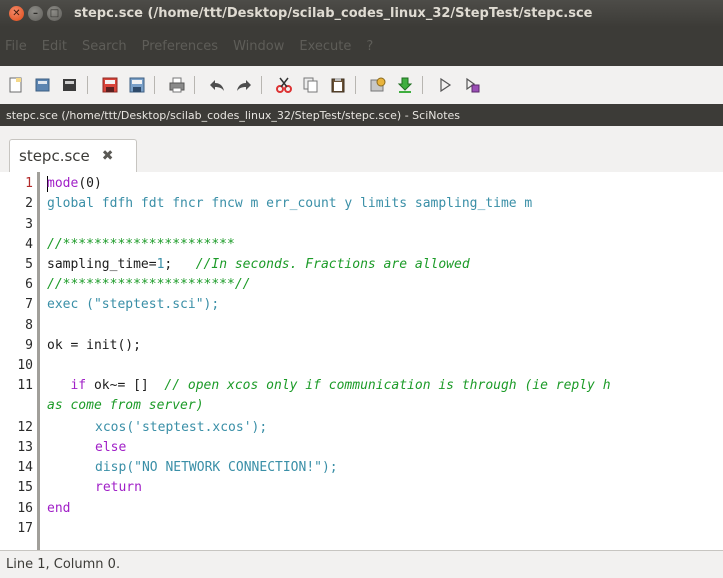 The width and height of the screenshot is (723, 578). I want to click on menu-search: Search, so click(104, 46).